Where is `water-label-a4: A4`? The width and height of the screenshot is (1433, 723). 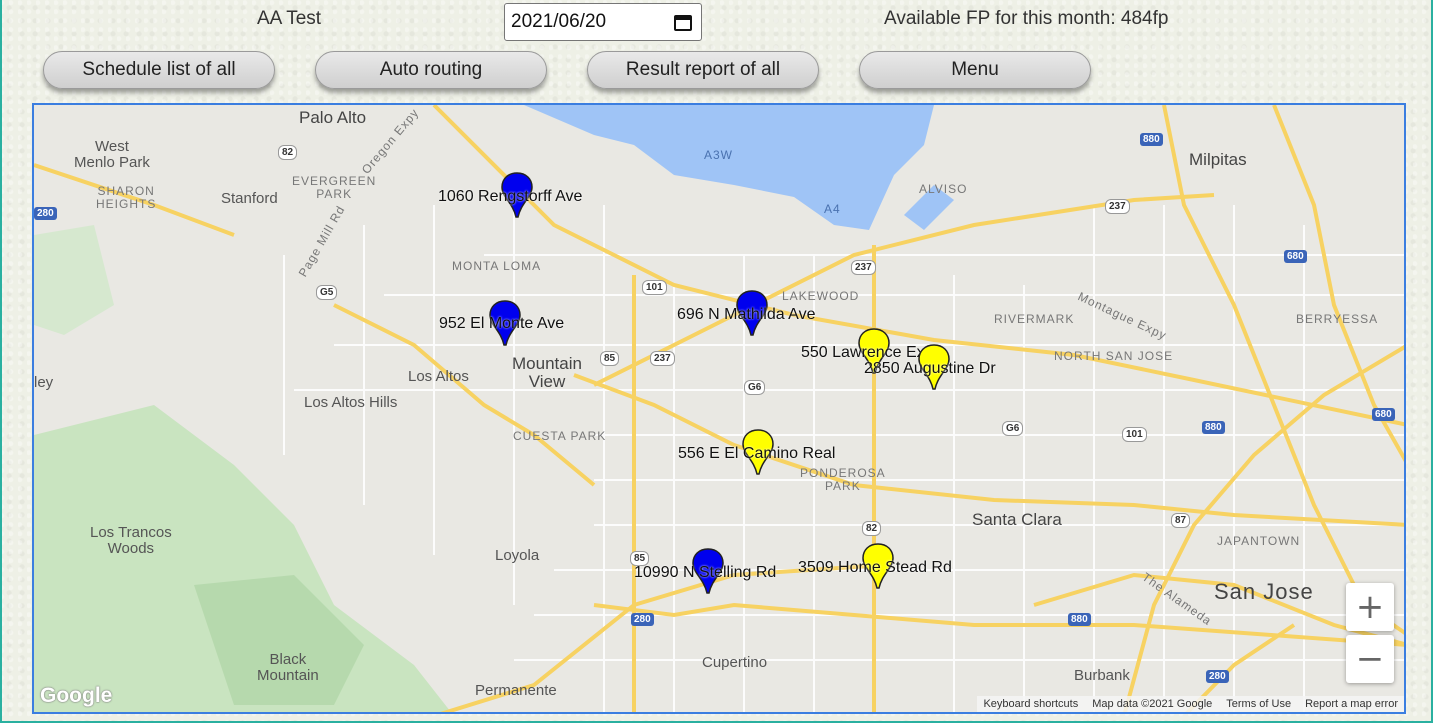 water-label-a4: A4 is located at coordinates (832, 209).